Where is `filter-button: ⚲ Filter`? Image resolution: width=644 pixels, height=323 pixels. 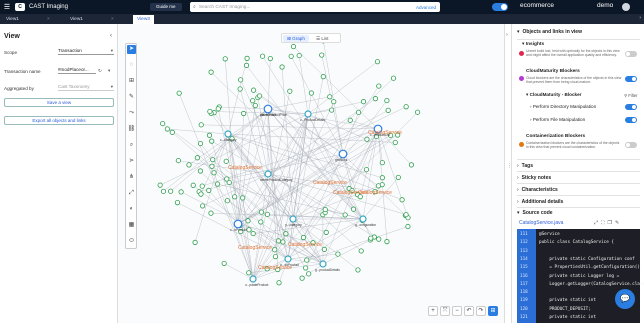
filter-button: ⚲ Filter is located at coordinates (631, 95).